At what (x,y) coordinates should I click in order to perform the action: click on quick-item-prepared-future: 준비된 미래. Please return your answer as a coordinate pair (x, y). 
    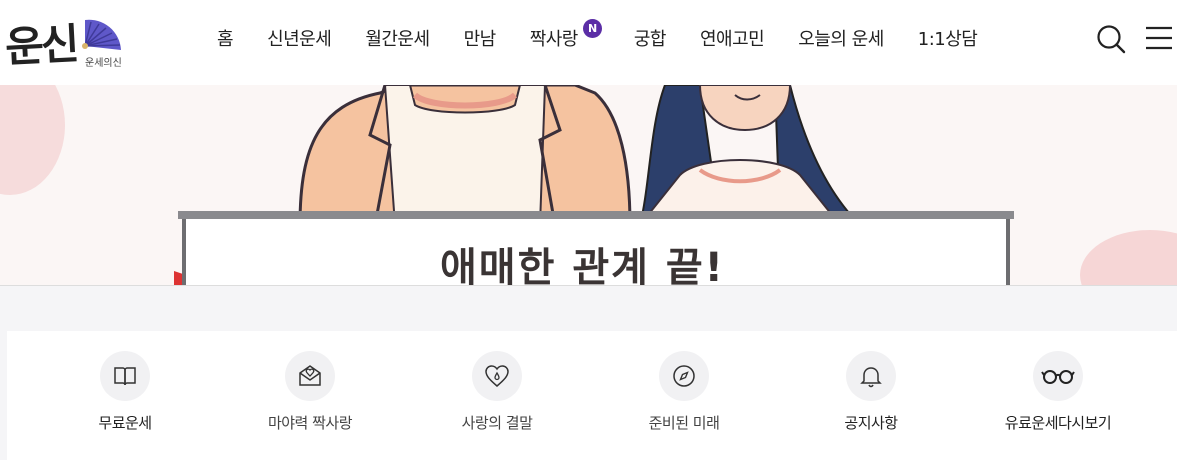
    Looking at the image, I should click on (684, 392).